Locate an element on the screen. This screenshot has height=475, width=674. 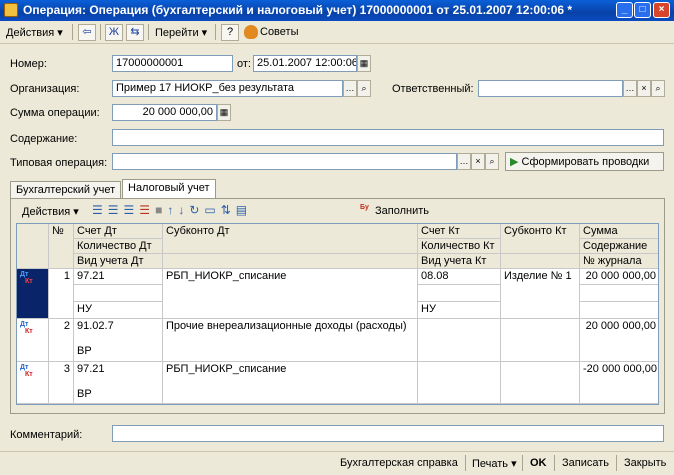
col-header-journal: № журнала is located at coordinates (619, 261).